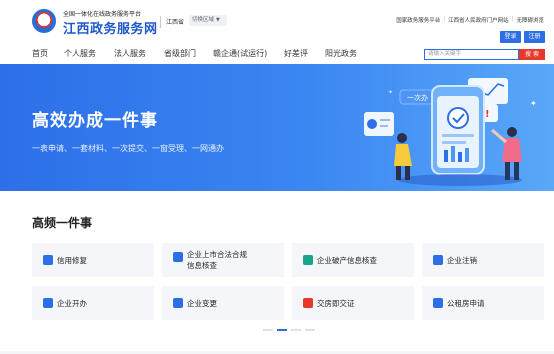 Image resolution: width=554 pixels, height=354 pixels. What do you see at coordinates (93, 260) in the screenshot?
I see `service-card-credit-repair: 信用修复` at bounding box center [93, 260].